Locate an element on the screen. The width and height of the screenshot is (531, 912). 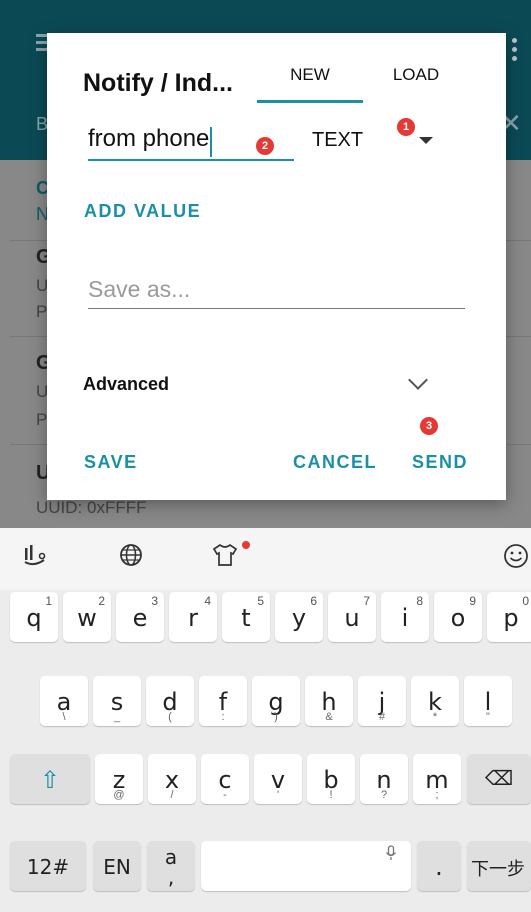
notification-dot is located at coordinates (246, 545).